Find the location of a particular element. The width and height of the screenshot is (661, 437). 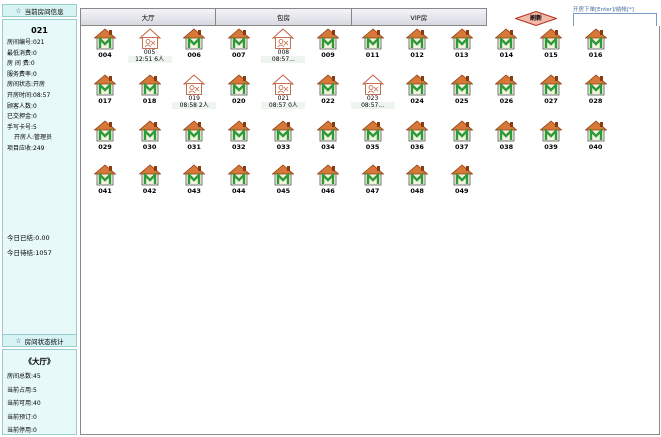

room-043: 043 is located at coordinates (194, 182).